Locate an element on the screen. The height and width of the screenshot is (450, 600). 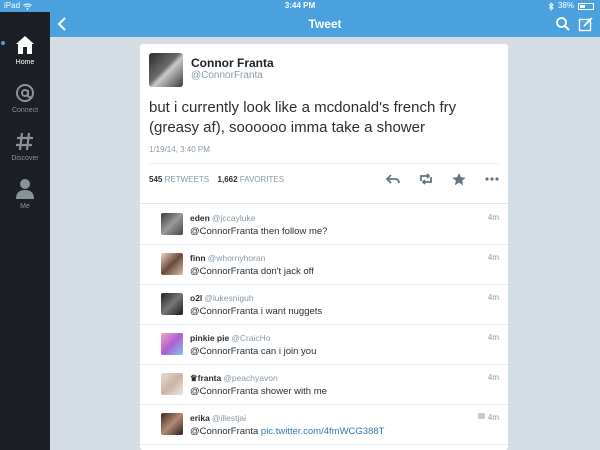
sidebar-item-home: Home is located at coordinates (25, 54).